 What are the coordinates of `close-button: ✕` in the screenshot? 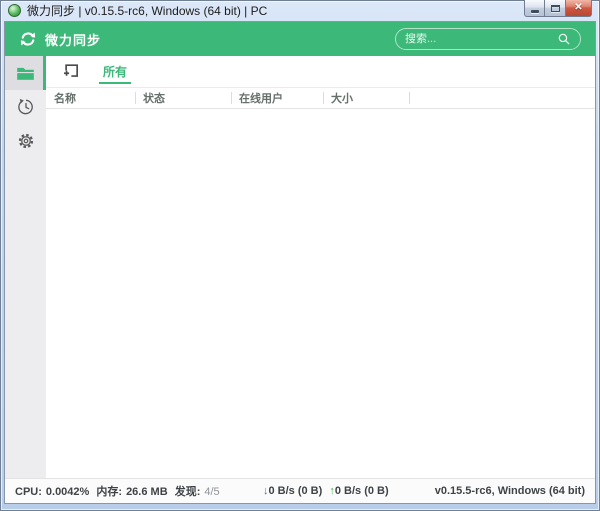 It's located at (579, 8).